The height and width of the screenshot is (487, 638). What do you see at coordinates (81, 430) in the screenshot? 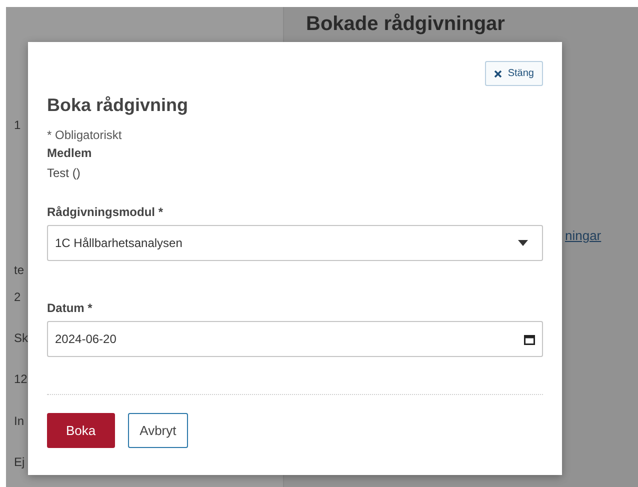
I see `book-button: Boka` at bounding box center [81, 430].